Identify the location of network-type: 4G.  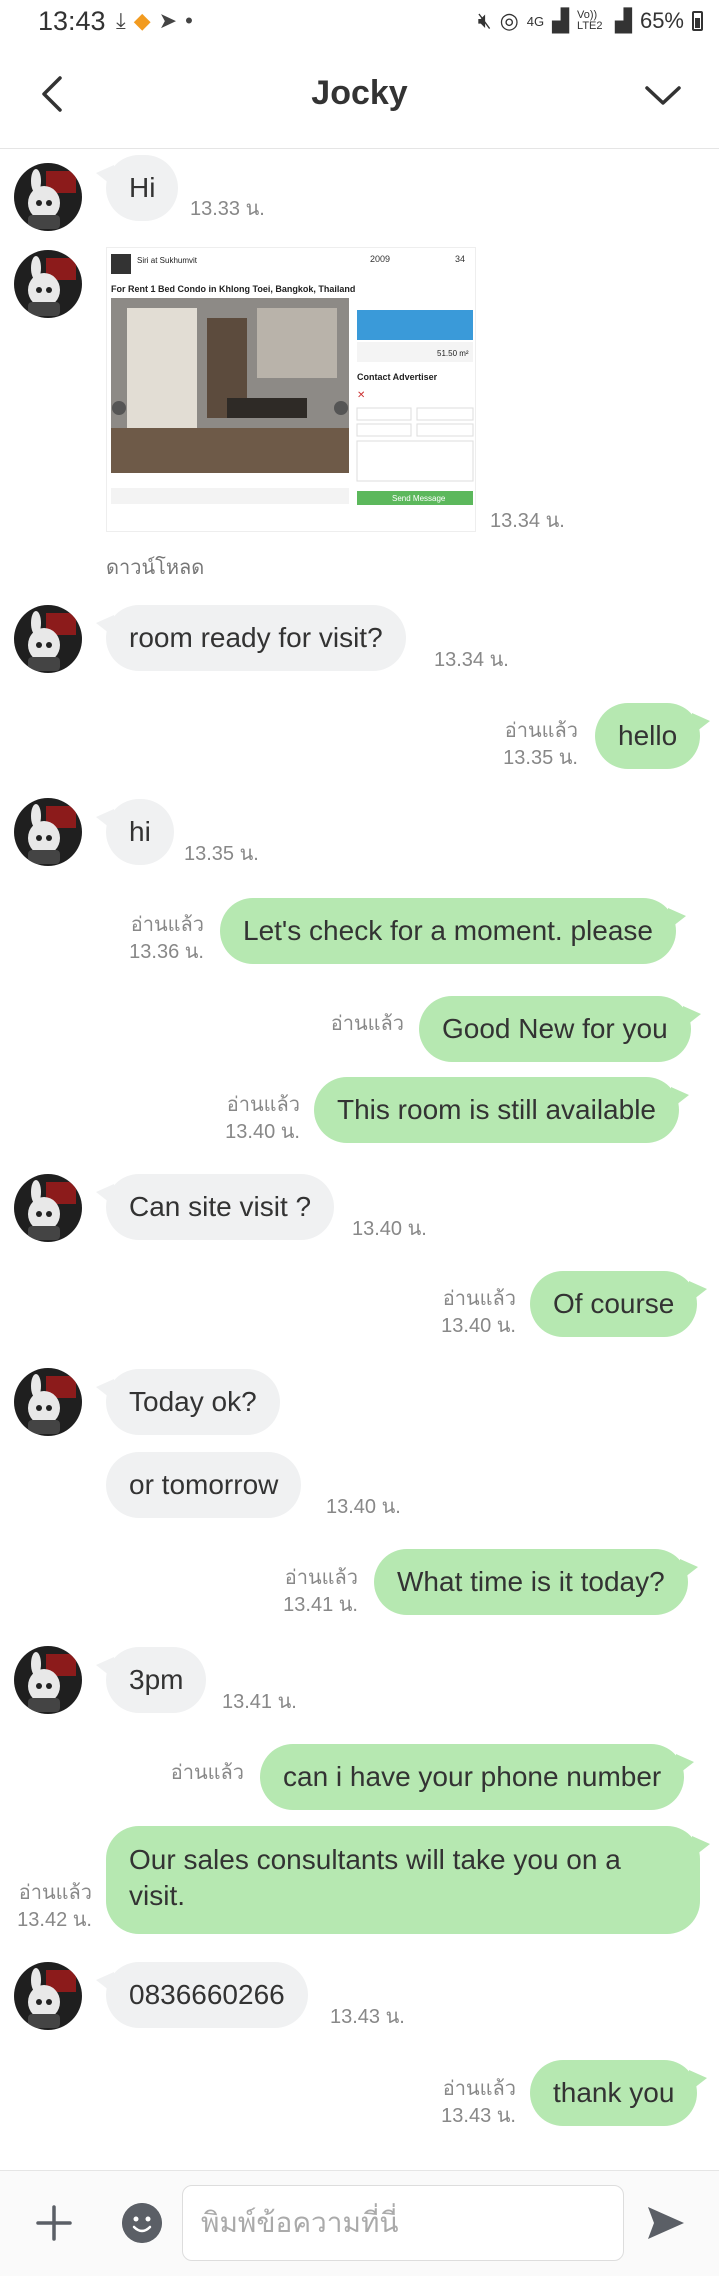
(535, 21).